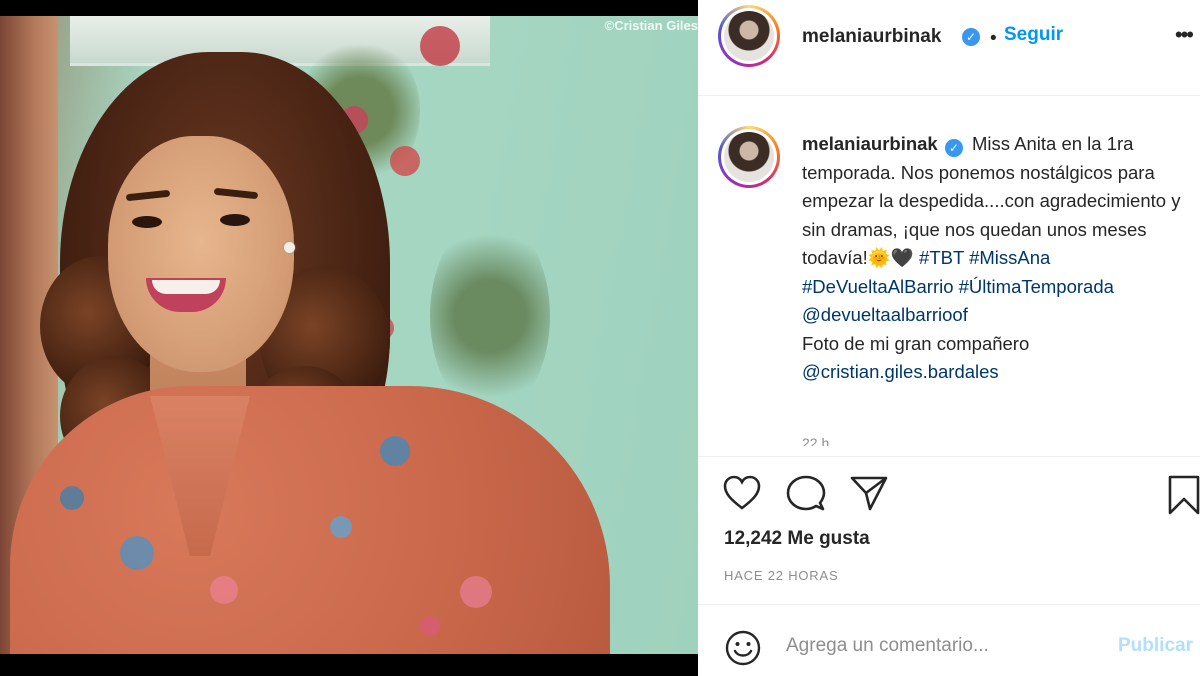 The height and width of the screenshot is (676, 1200). I want to click on caption-verified-badge-icon: ✓, so click(953, 148).